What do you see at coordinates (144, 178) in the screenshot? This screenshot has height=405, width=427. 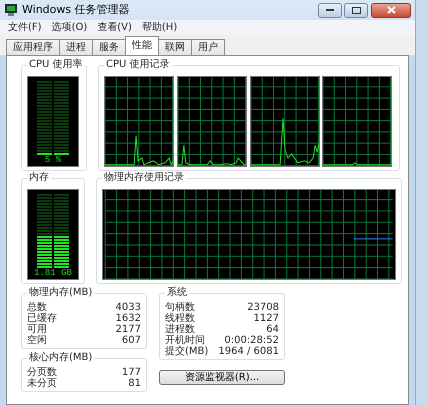 I see `group-title: 物理内存使用记录` at bounding box center [144, 178].